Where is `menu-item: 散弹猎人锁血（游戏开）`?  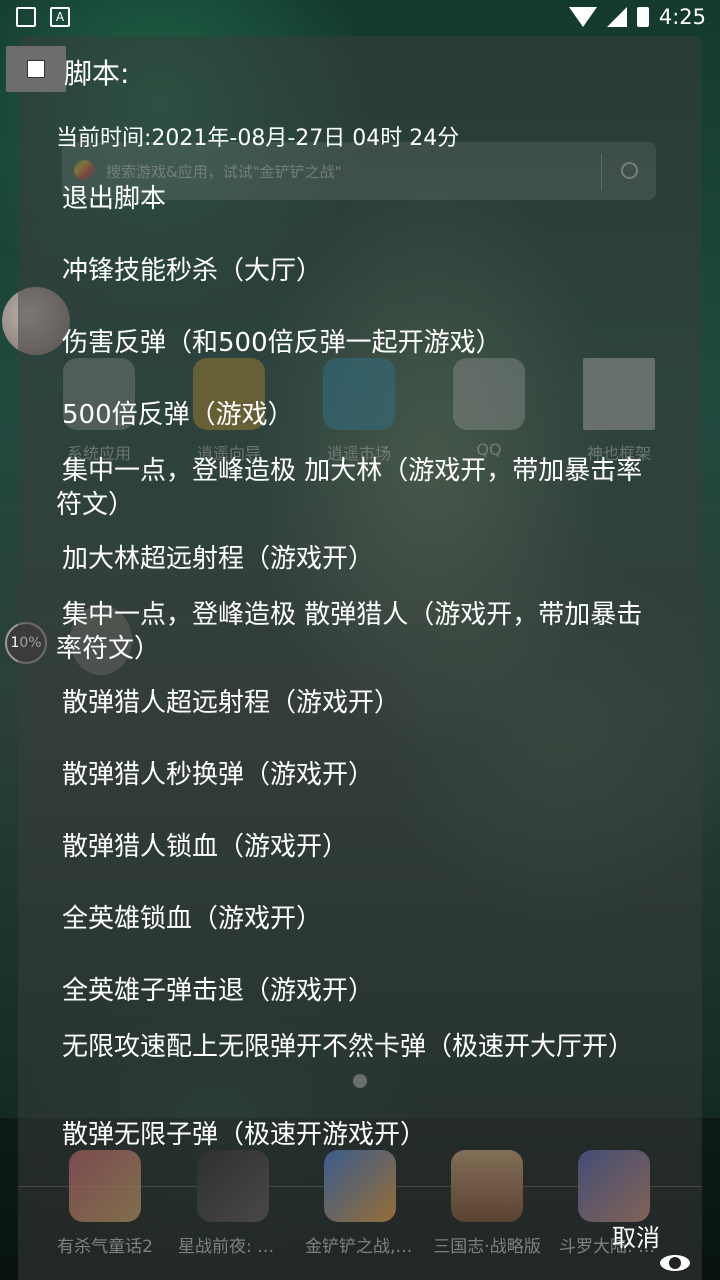 menu-item: 散弹猎人锁血（游戏开） is located at coordinates (362, 847).